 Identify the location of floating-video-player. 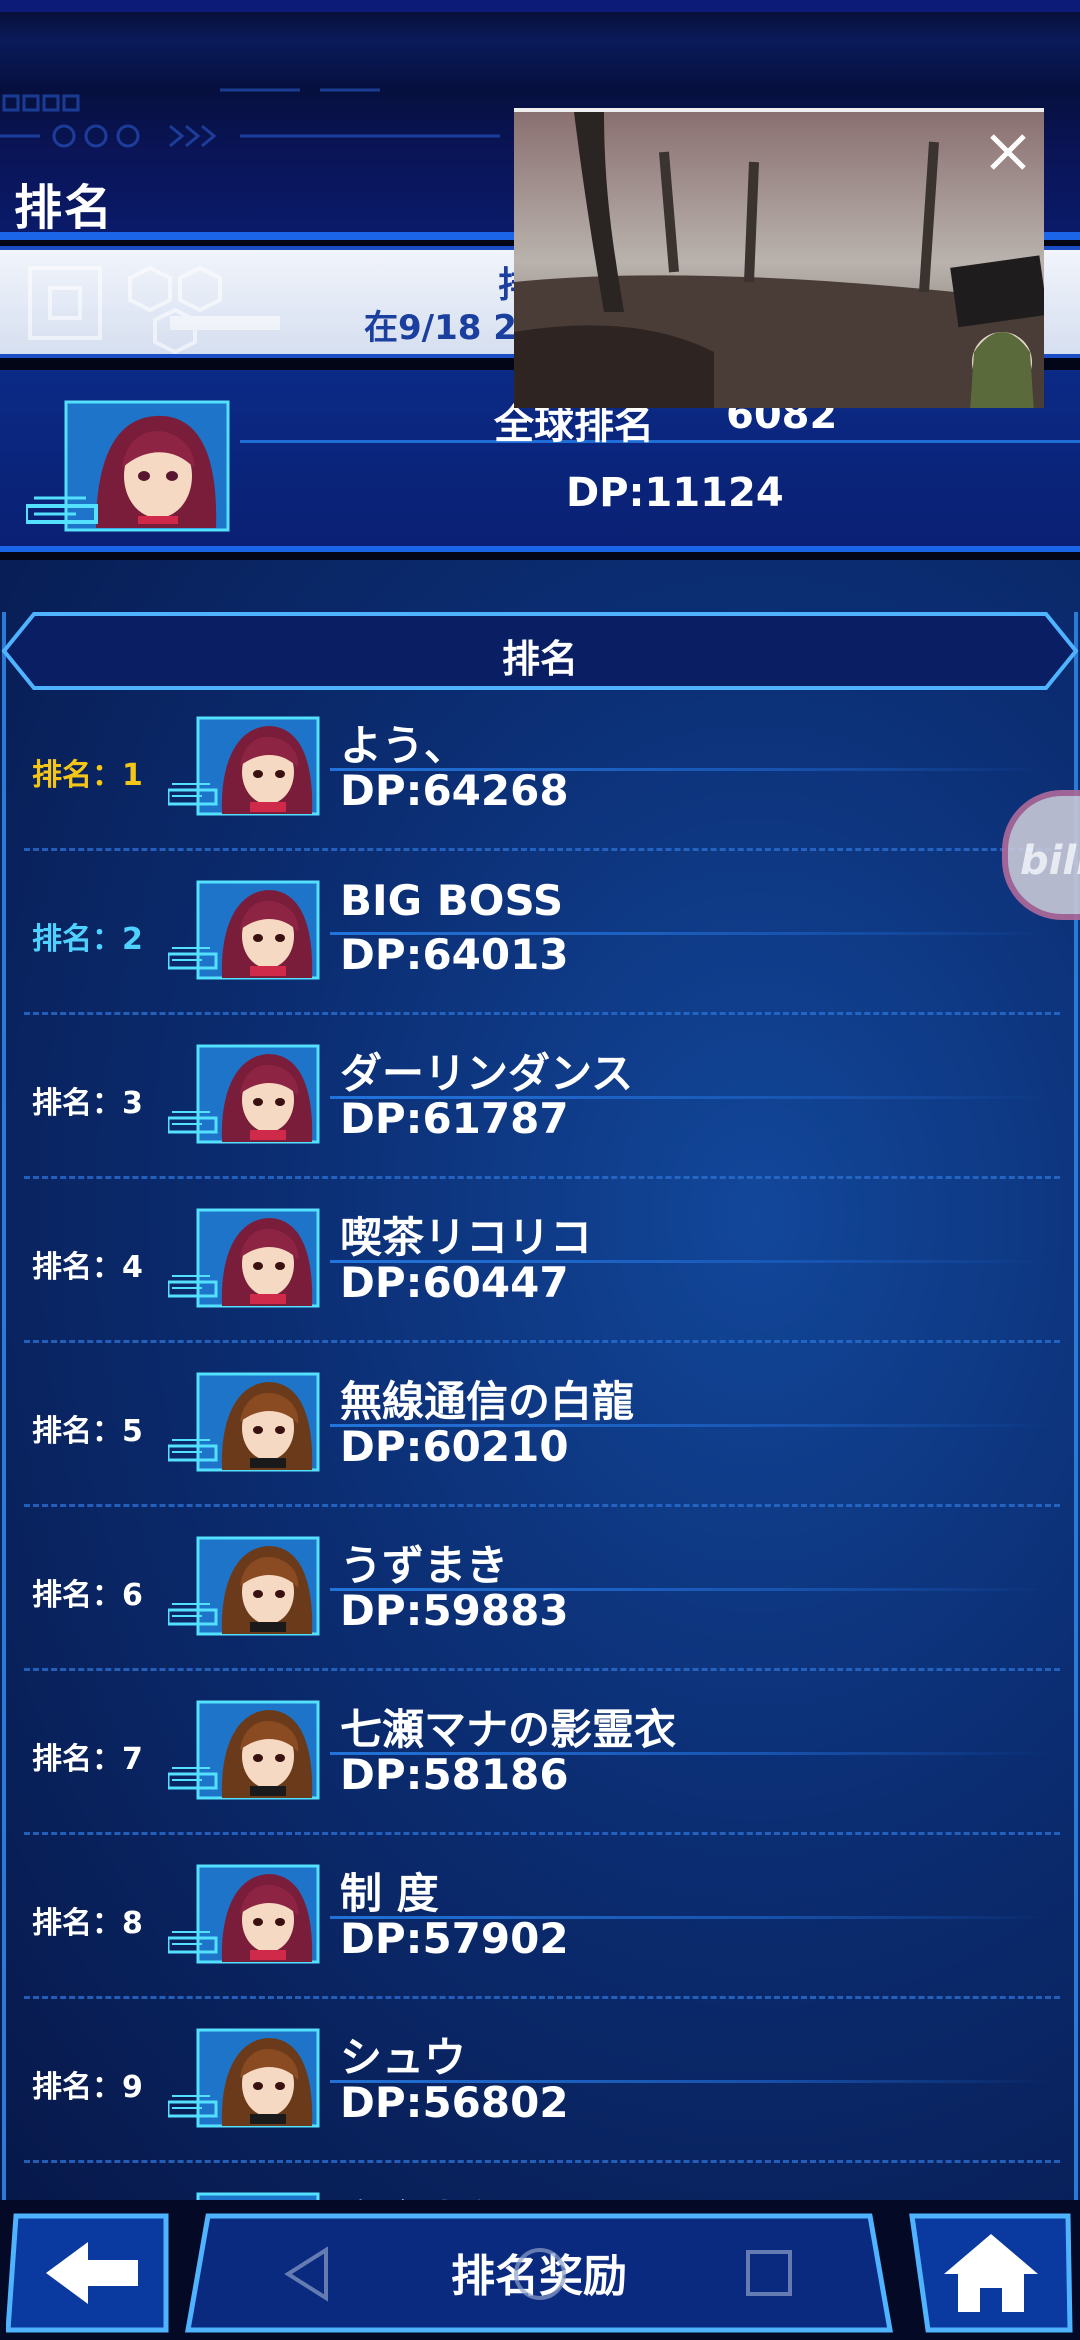
(779, 258).